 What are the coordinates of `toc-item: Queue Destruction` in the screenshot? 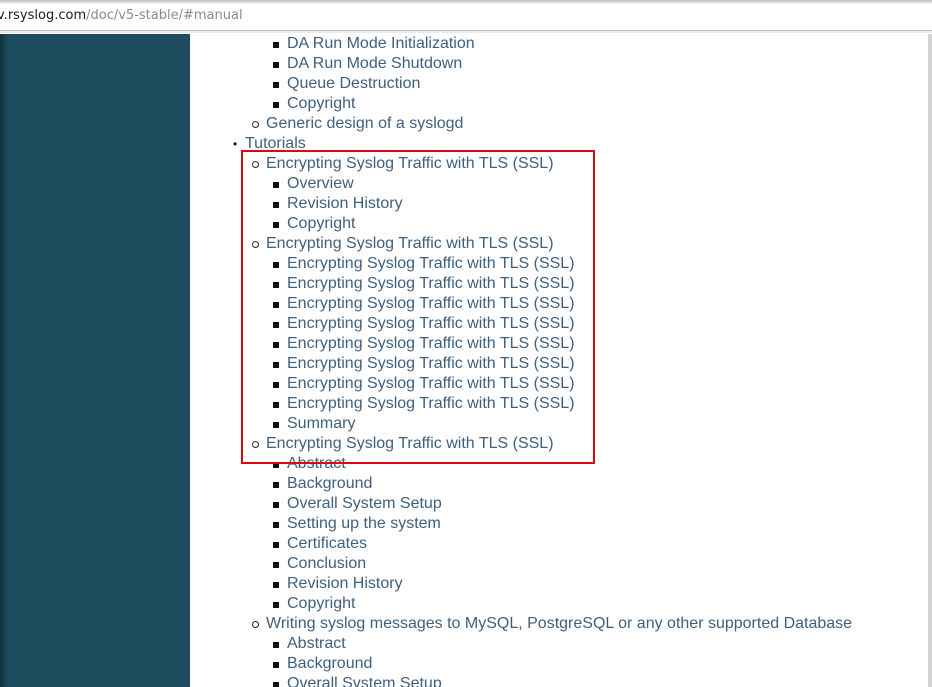 It's located at (346, 84).